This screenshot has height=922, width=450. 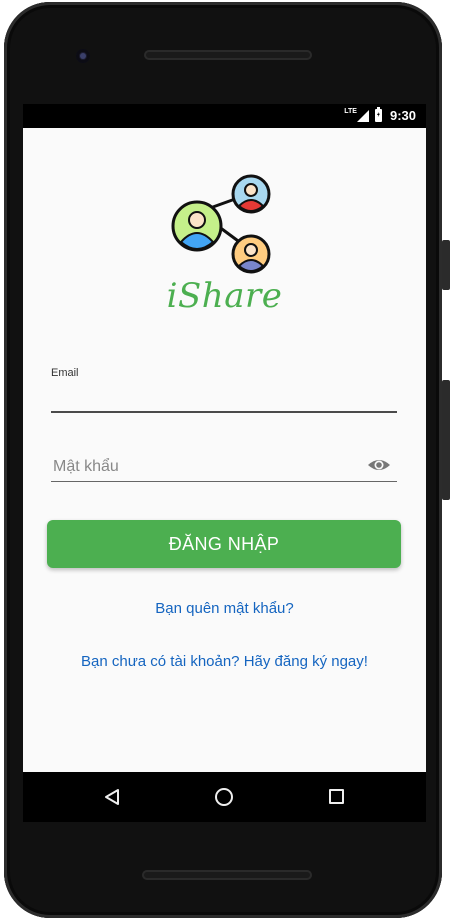 What do you see at coordinates (224, 116) in the screenshot?
I see `status-bar: LTE 9:30` at bounding box center [224, 116].